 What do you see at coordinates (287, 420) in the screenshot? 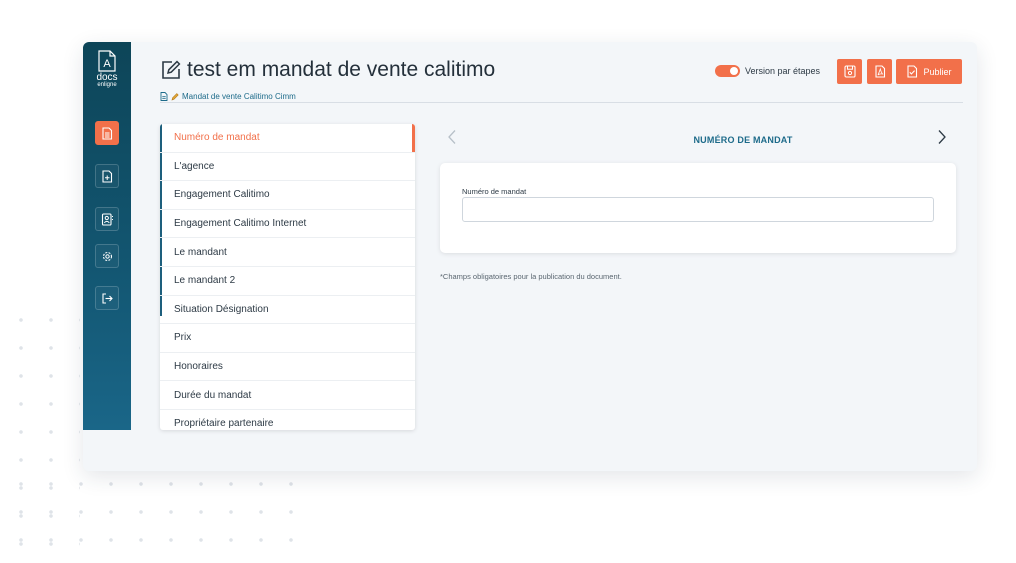
I see `step-item-proprietaire-partenaire: Propriétaire partenaire` at bounding box center [287, 420].